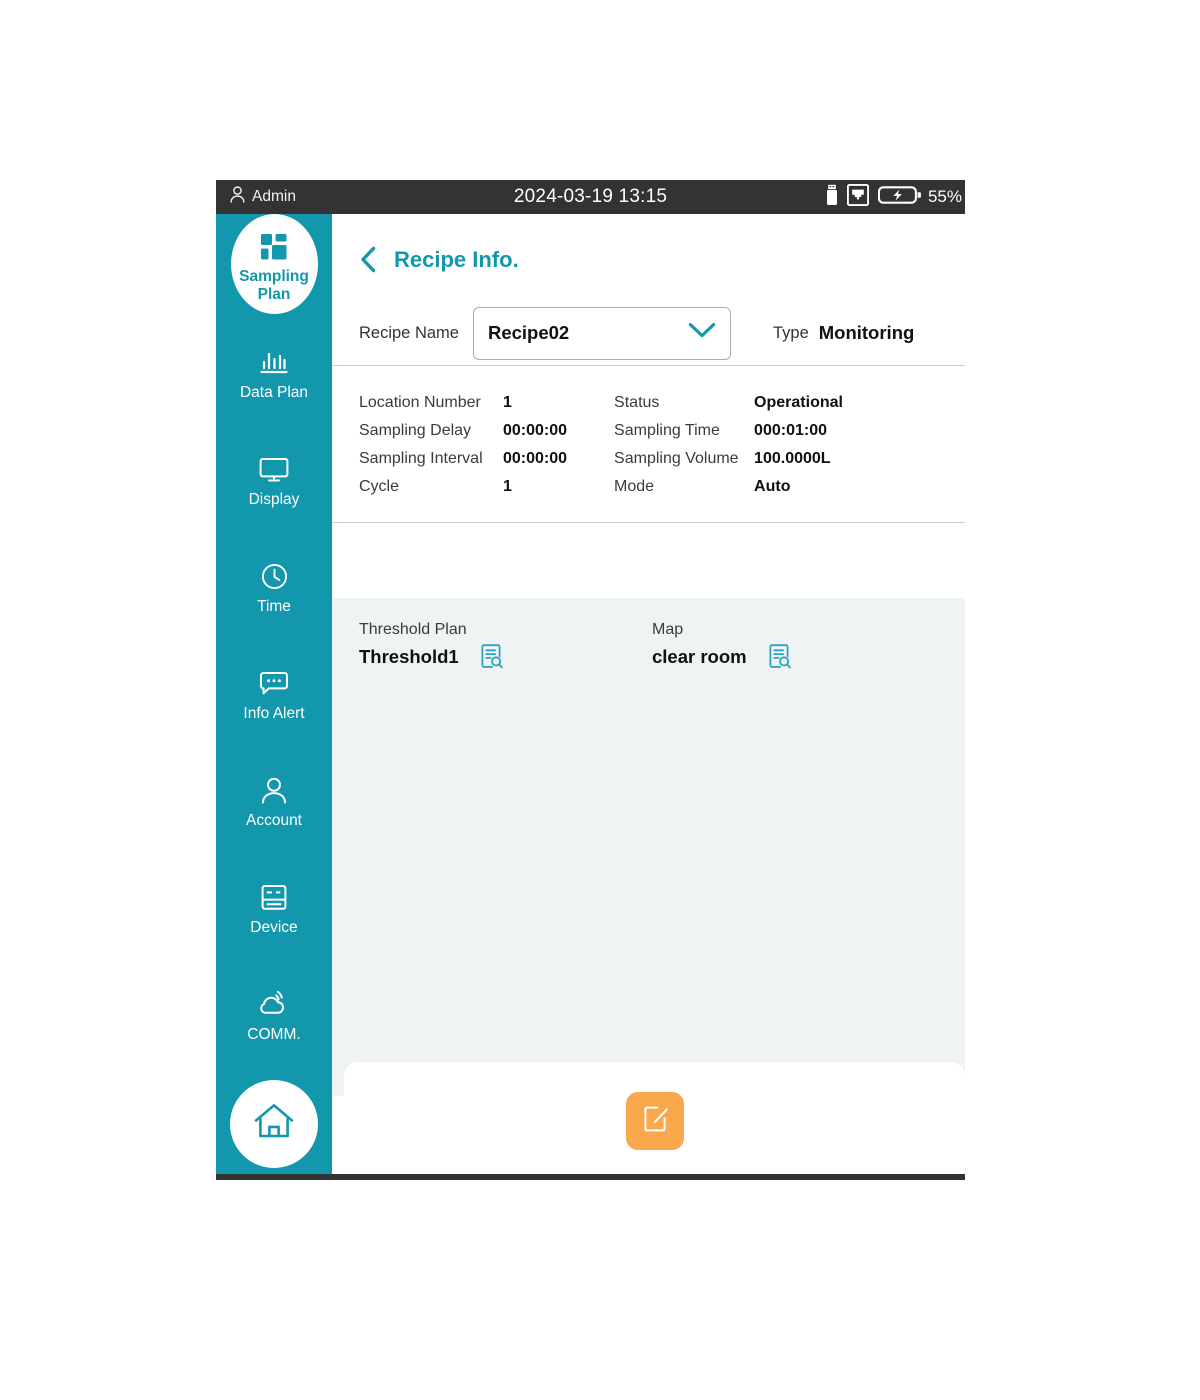  I want to click on sidebar-item-info-alert: Info Alert, so click(274, 695).